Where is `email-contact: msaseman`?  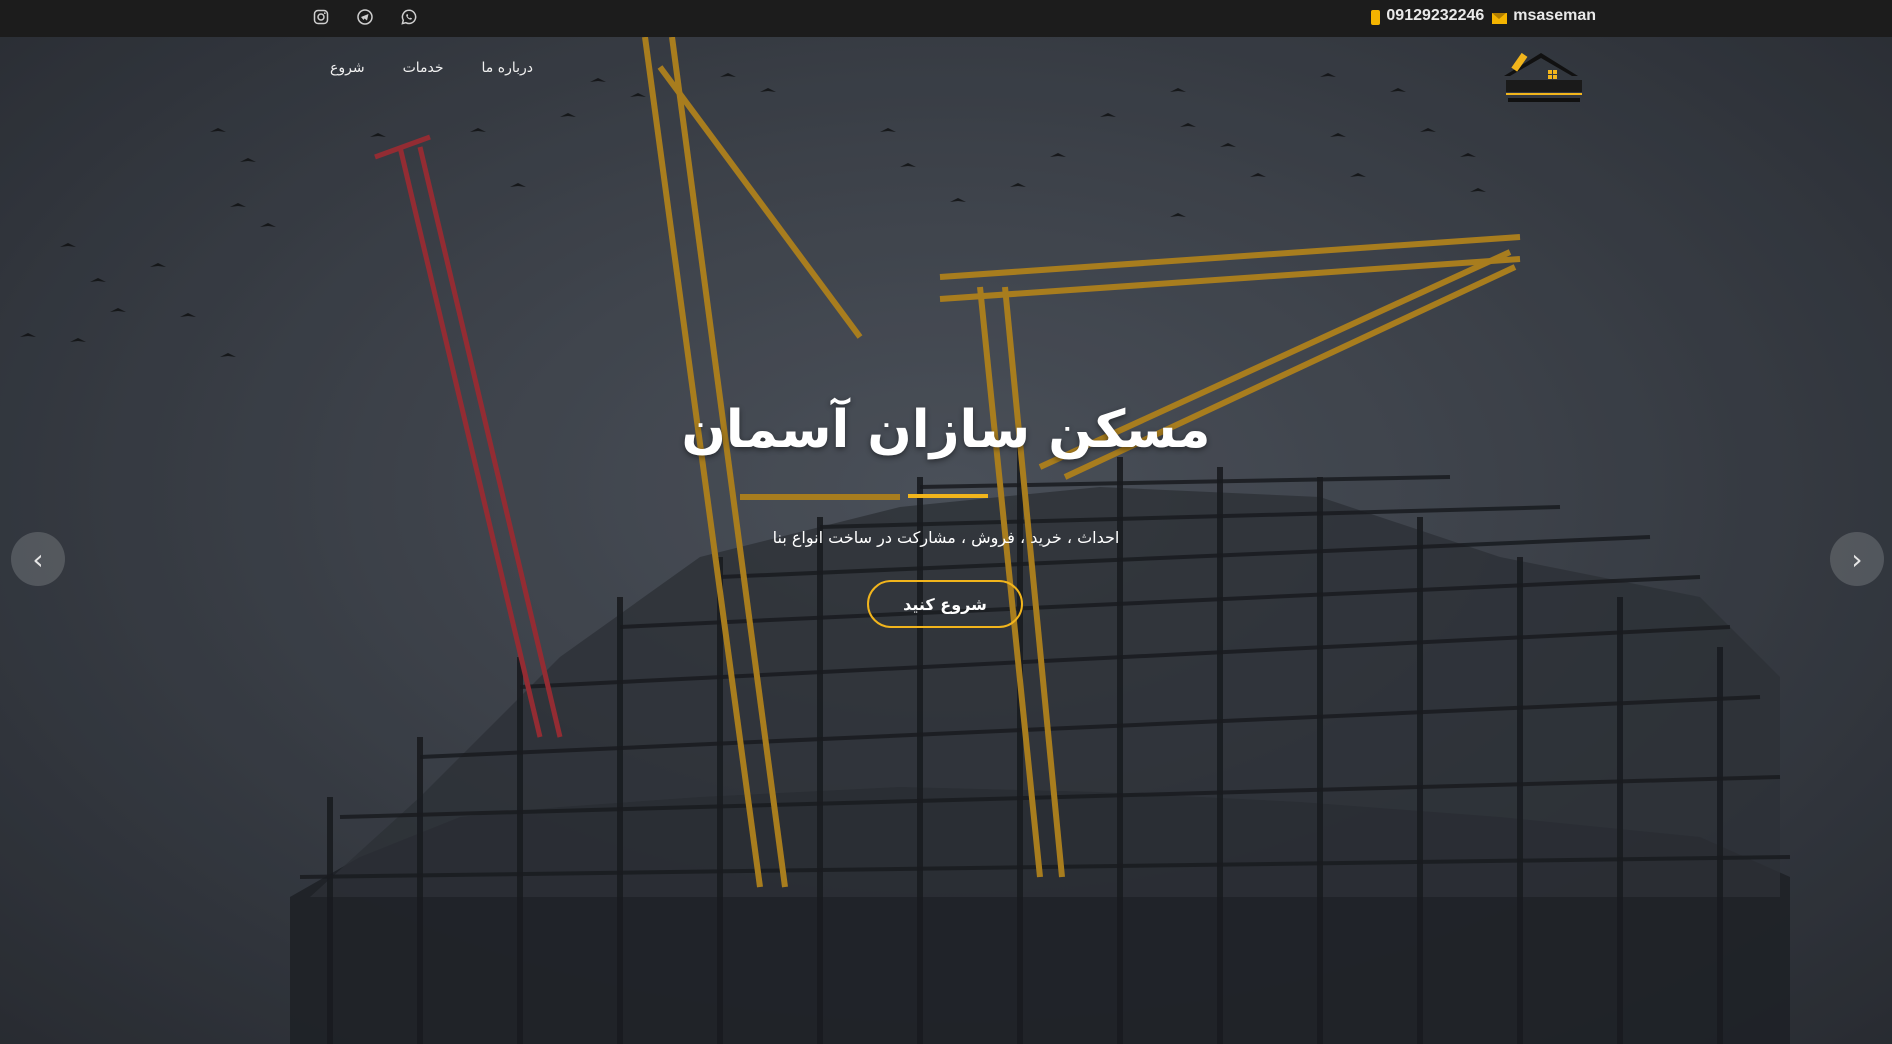 email-contact: msaseman is located at coordinates (1544, 16).